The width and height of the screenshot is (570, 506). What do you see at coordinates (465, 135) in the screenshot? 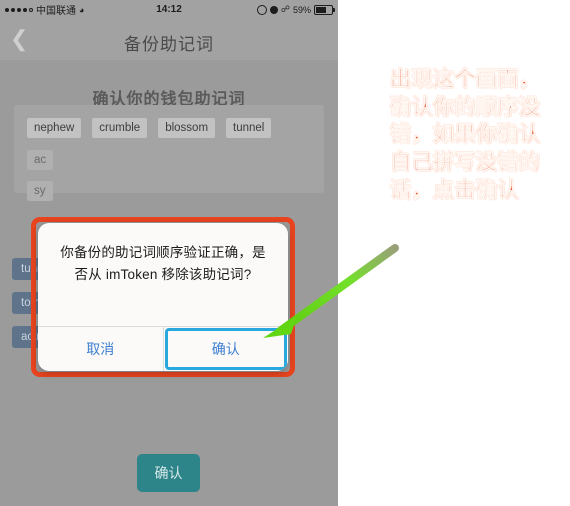
I see `annotation-text: 出现这个画面，确认你的顺序没错，如果你确认自己拼写没错的话，点击确认` at bounding box center [465, 135].